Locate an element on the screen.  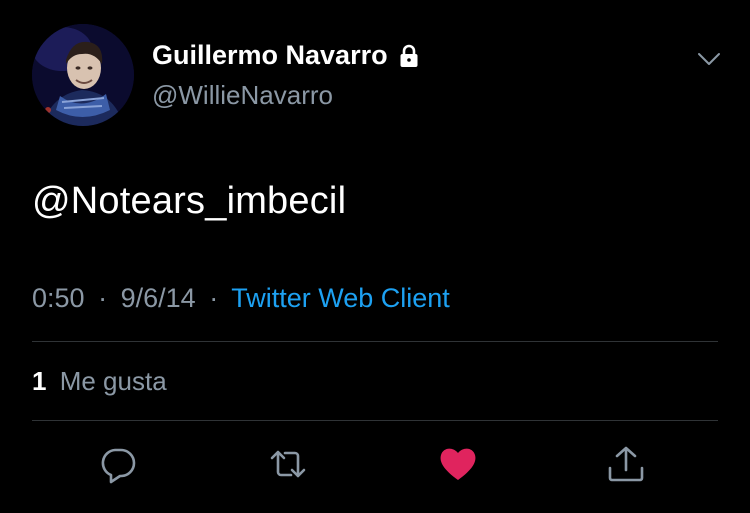
heart-icon is located at coordinates (458, 464).